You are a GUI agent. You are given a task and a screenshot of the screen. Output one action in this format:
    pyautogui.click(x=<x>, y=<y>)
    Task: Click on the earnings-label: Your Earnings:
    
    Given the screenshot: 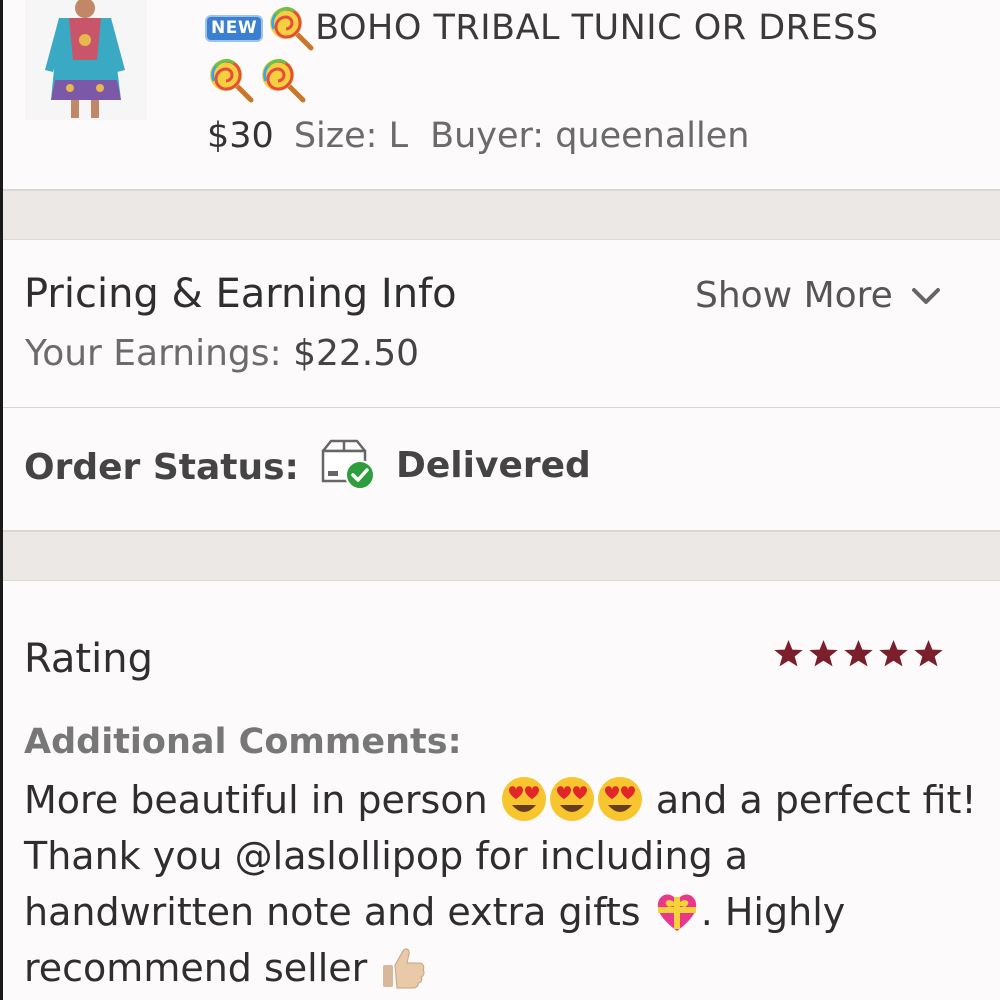 What is the action you would take?
    pyautogui.click(x=153, y=353)
    